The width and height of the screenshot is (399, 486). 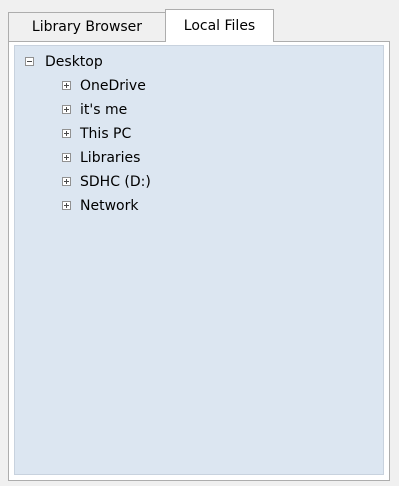 What do you see at coordinates (74, 62) in the screenshot?
I see `tree-node-label: Desktop` at bounding box center [74, 62].